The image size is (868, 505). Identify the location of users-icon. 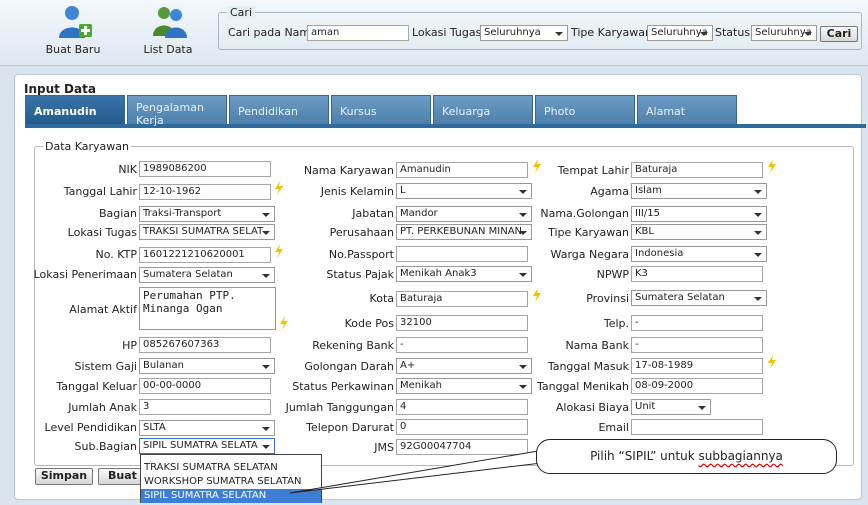
(170, 22).